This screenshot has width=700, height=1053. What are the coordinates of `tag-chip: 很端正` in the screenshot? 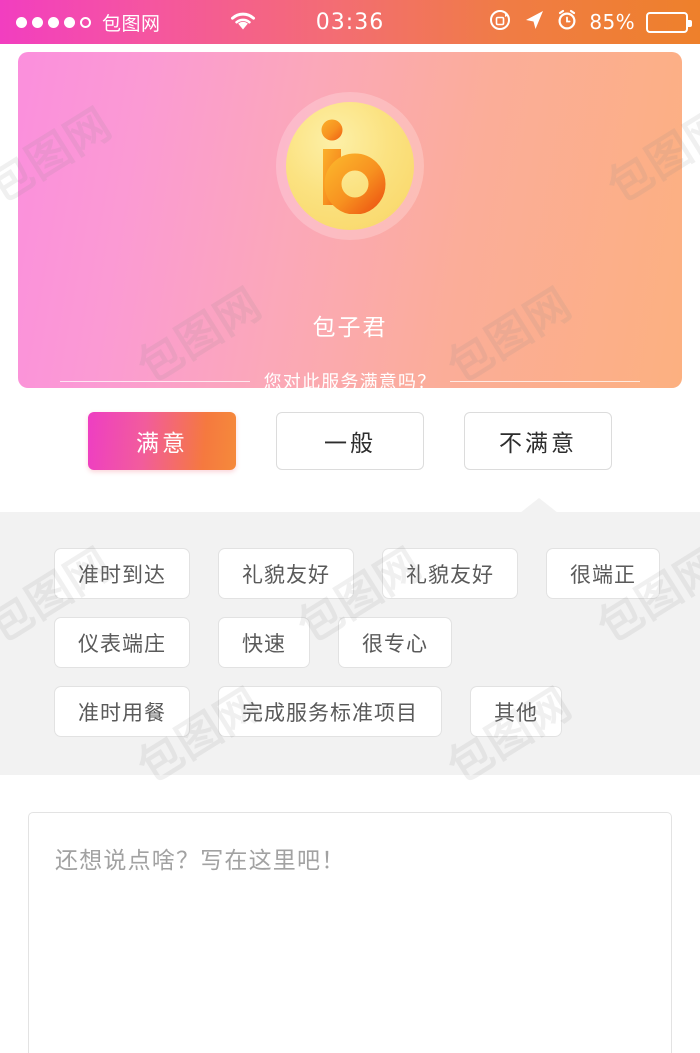 It's located at (603, 573).